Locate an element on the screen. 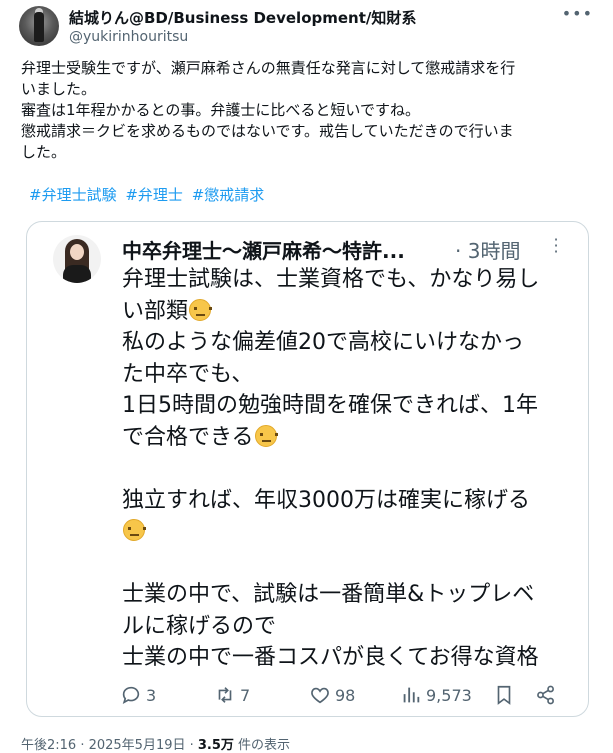 The height and width of the screenshot is (753, 613). views-icon is located at coordinates (411, 695).